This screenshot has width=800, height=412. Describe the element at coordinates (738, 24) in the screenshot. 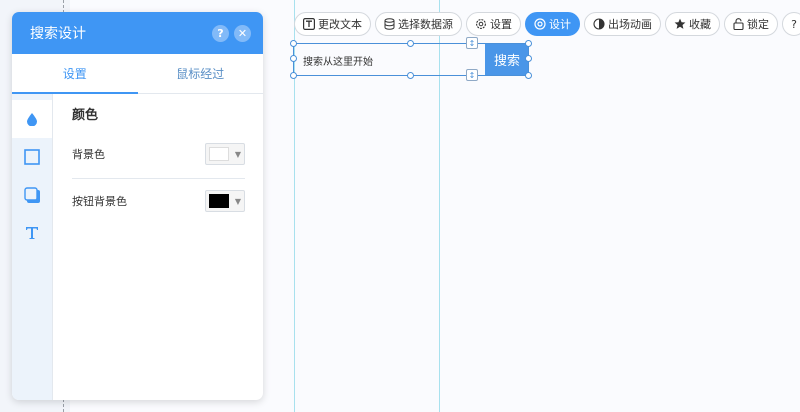

I see `lock-icon` at that location.